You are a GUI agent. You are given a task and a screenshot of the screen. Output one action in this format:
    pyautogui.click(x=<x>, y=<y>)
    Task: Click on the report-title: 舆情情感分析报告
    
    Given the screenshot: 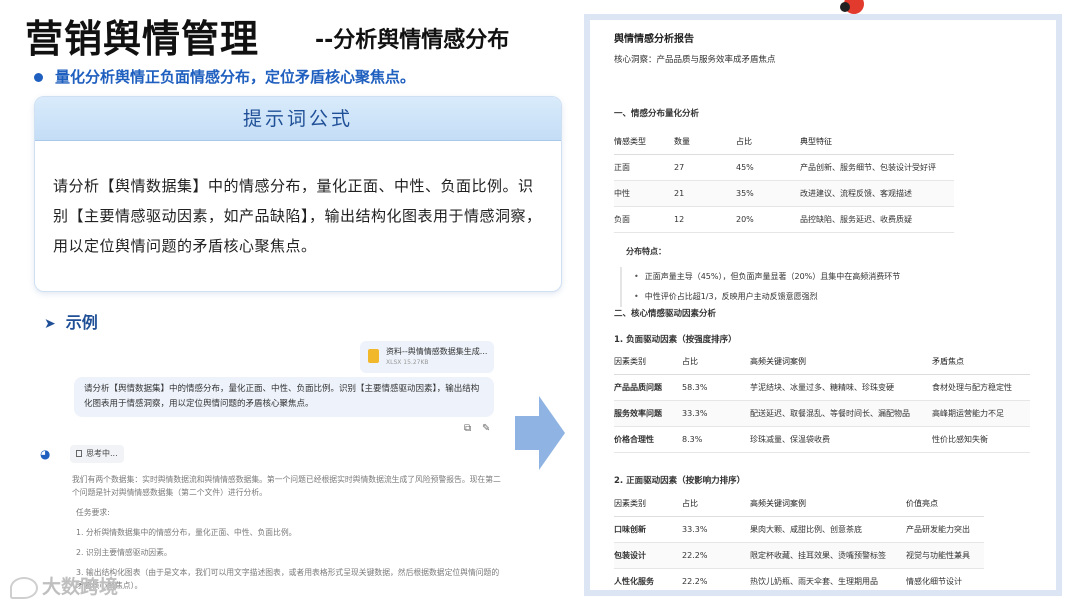 What is the action you would take?
    pyautogui.click(x=654, y=39)
    